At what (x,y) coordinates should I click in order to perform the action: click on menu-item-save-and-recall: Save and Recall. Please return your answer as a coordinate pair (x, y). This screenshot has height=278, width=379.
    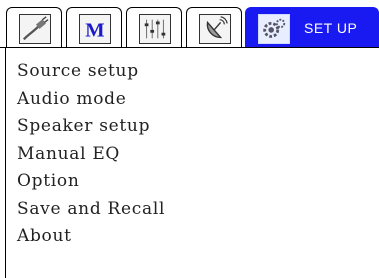
    Looking at the image, I should click on (91, 210).